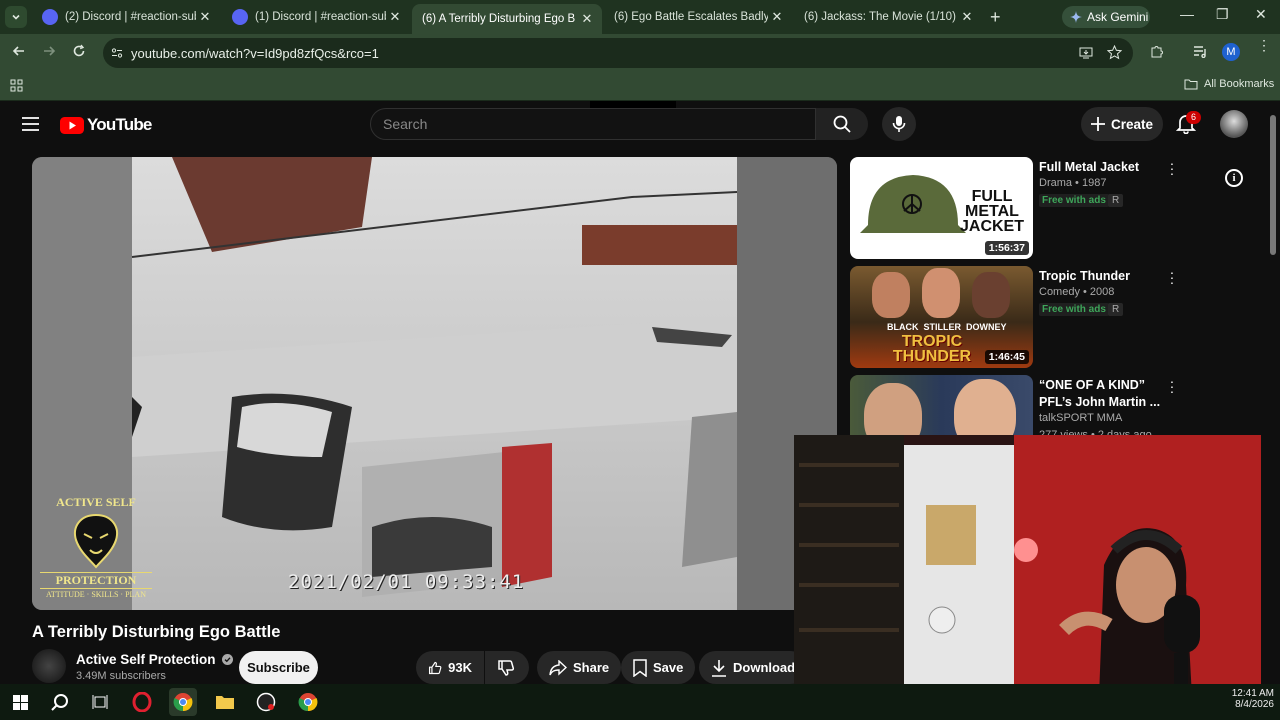  What do you see at coordinates (1157, 51) in the screenshot?
I see `extensions-button` at bounding box center [1157, 51].